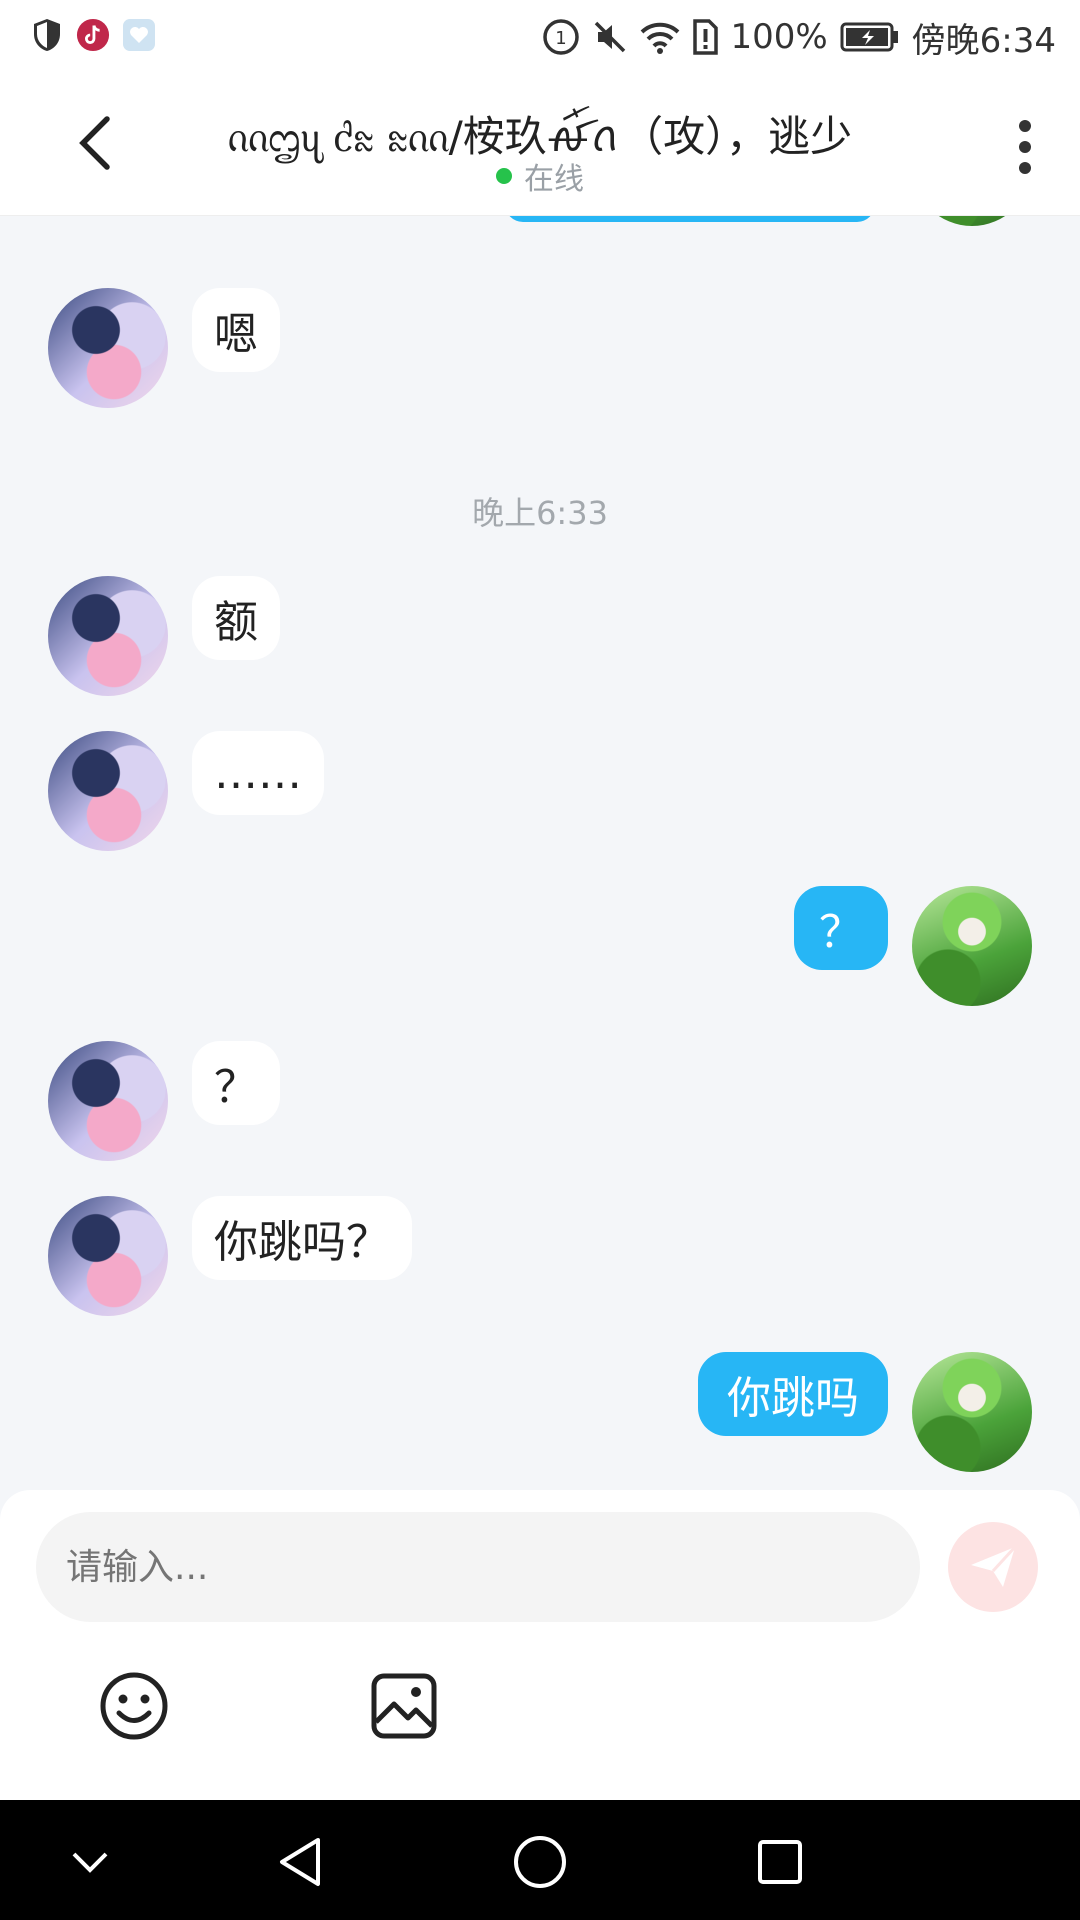 The width and height of the screenshot is (1080, 1920). What do you see at coordinates (540, 513) in the screenshot?
I see `time-separator: 晚上6:33` at bounding box center [540, 513].